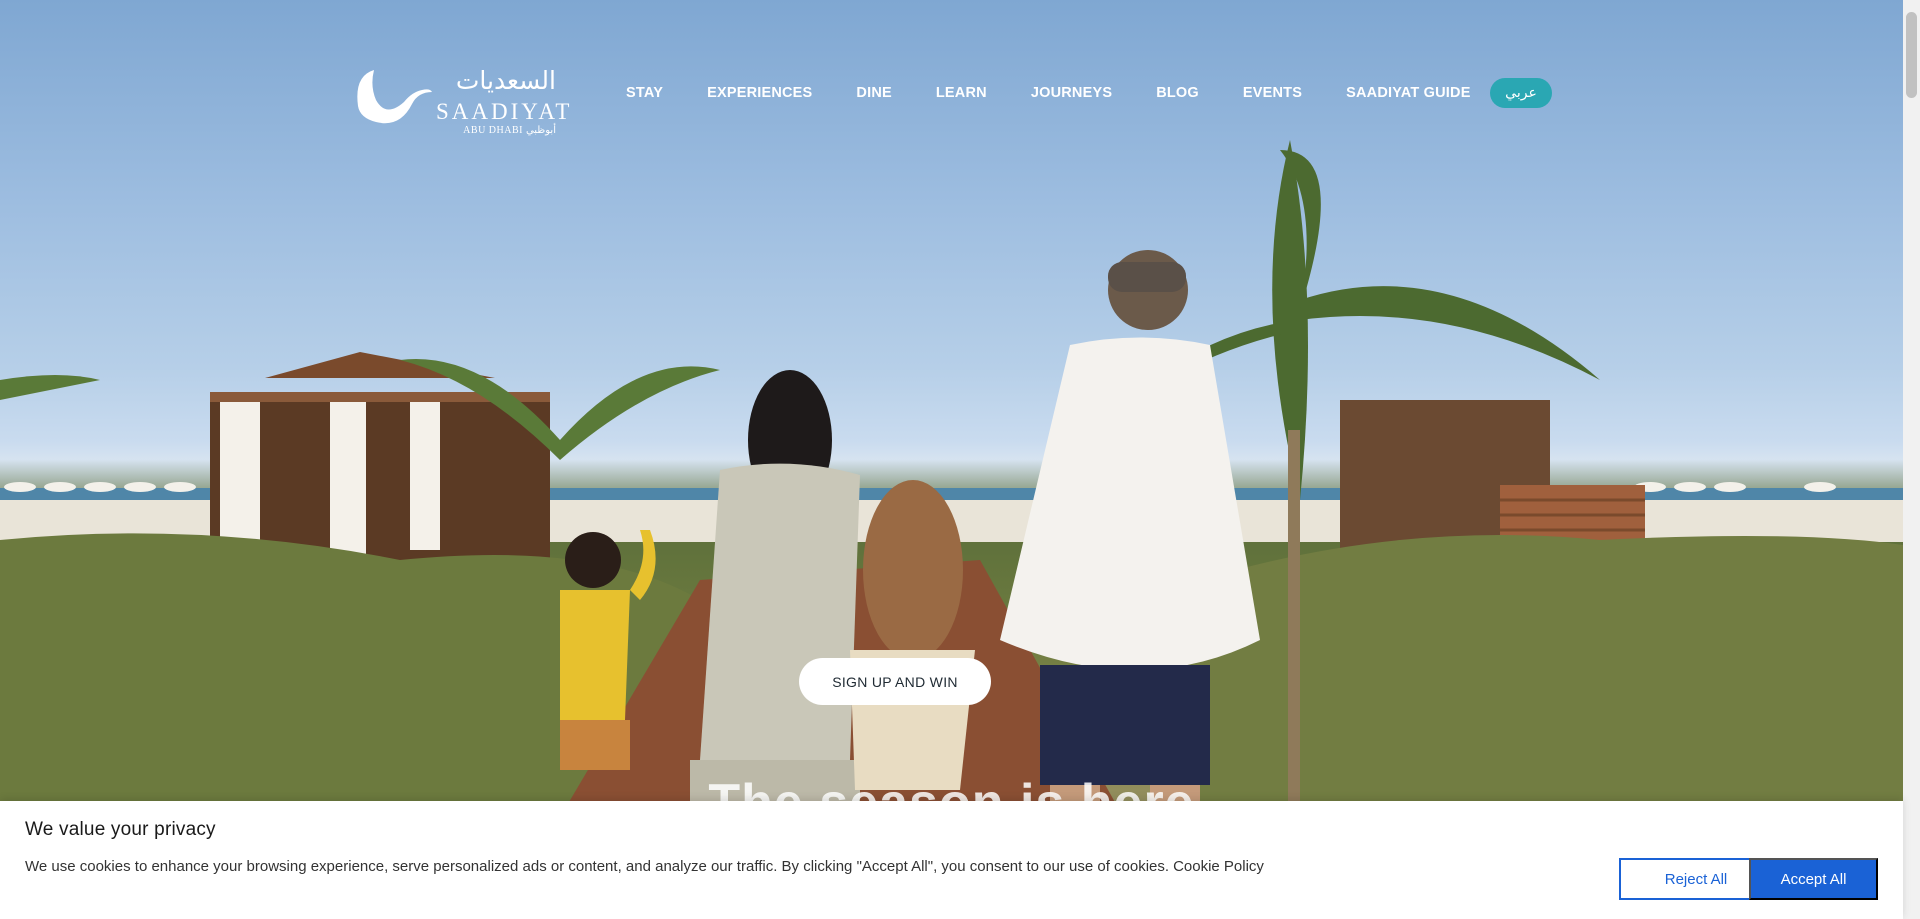  I want to click on nav-item-blog: BLOG, so click(1177, 93).